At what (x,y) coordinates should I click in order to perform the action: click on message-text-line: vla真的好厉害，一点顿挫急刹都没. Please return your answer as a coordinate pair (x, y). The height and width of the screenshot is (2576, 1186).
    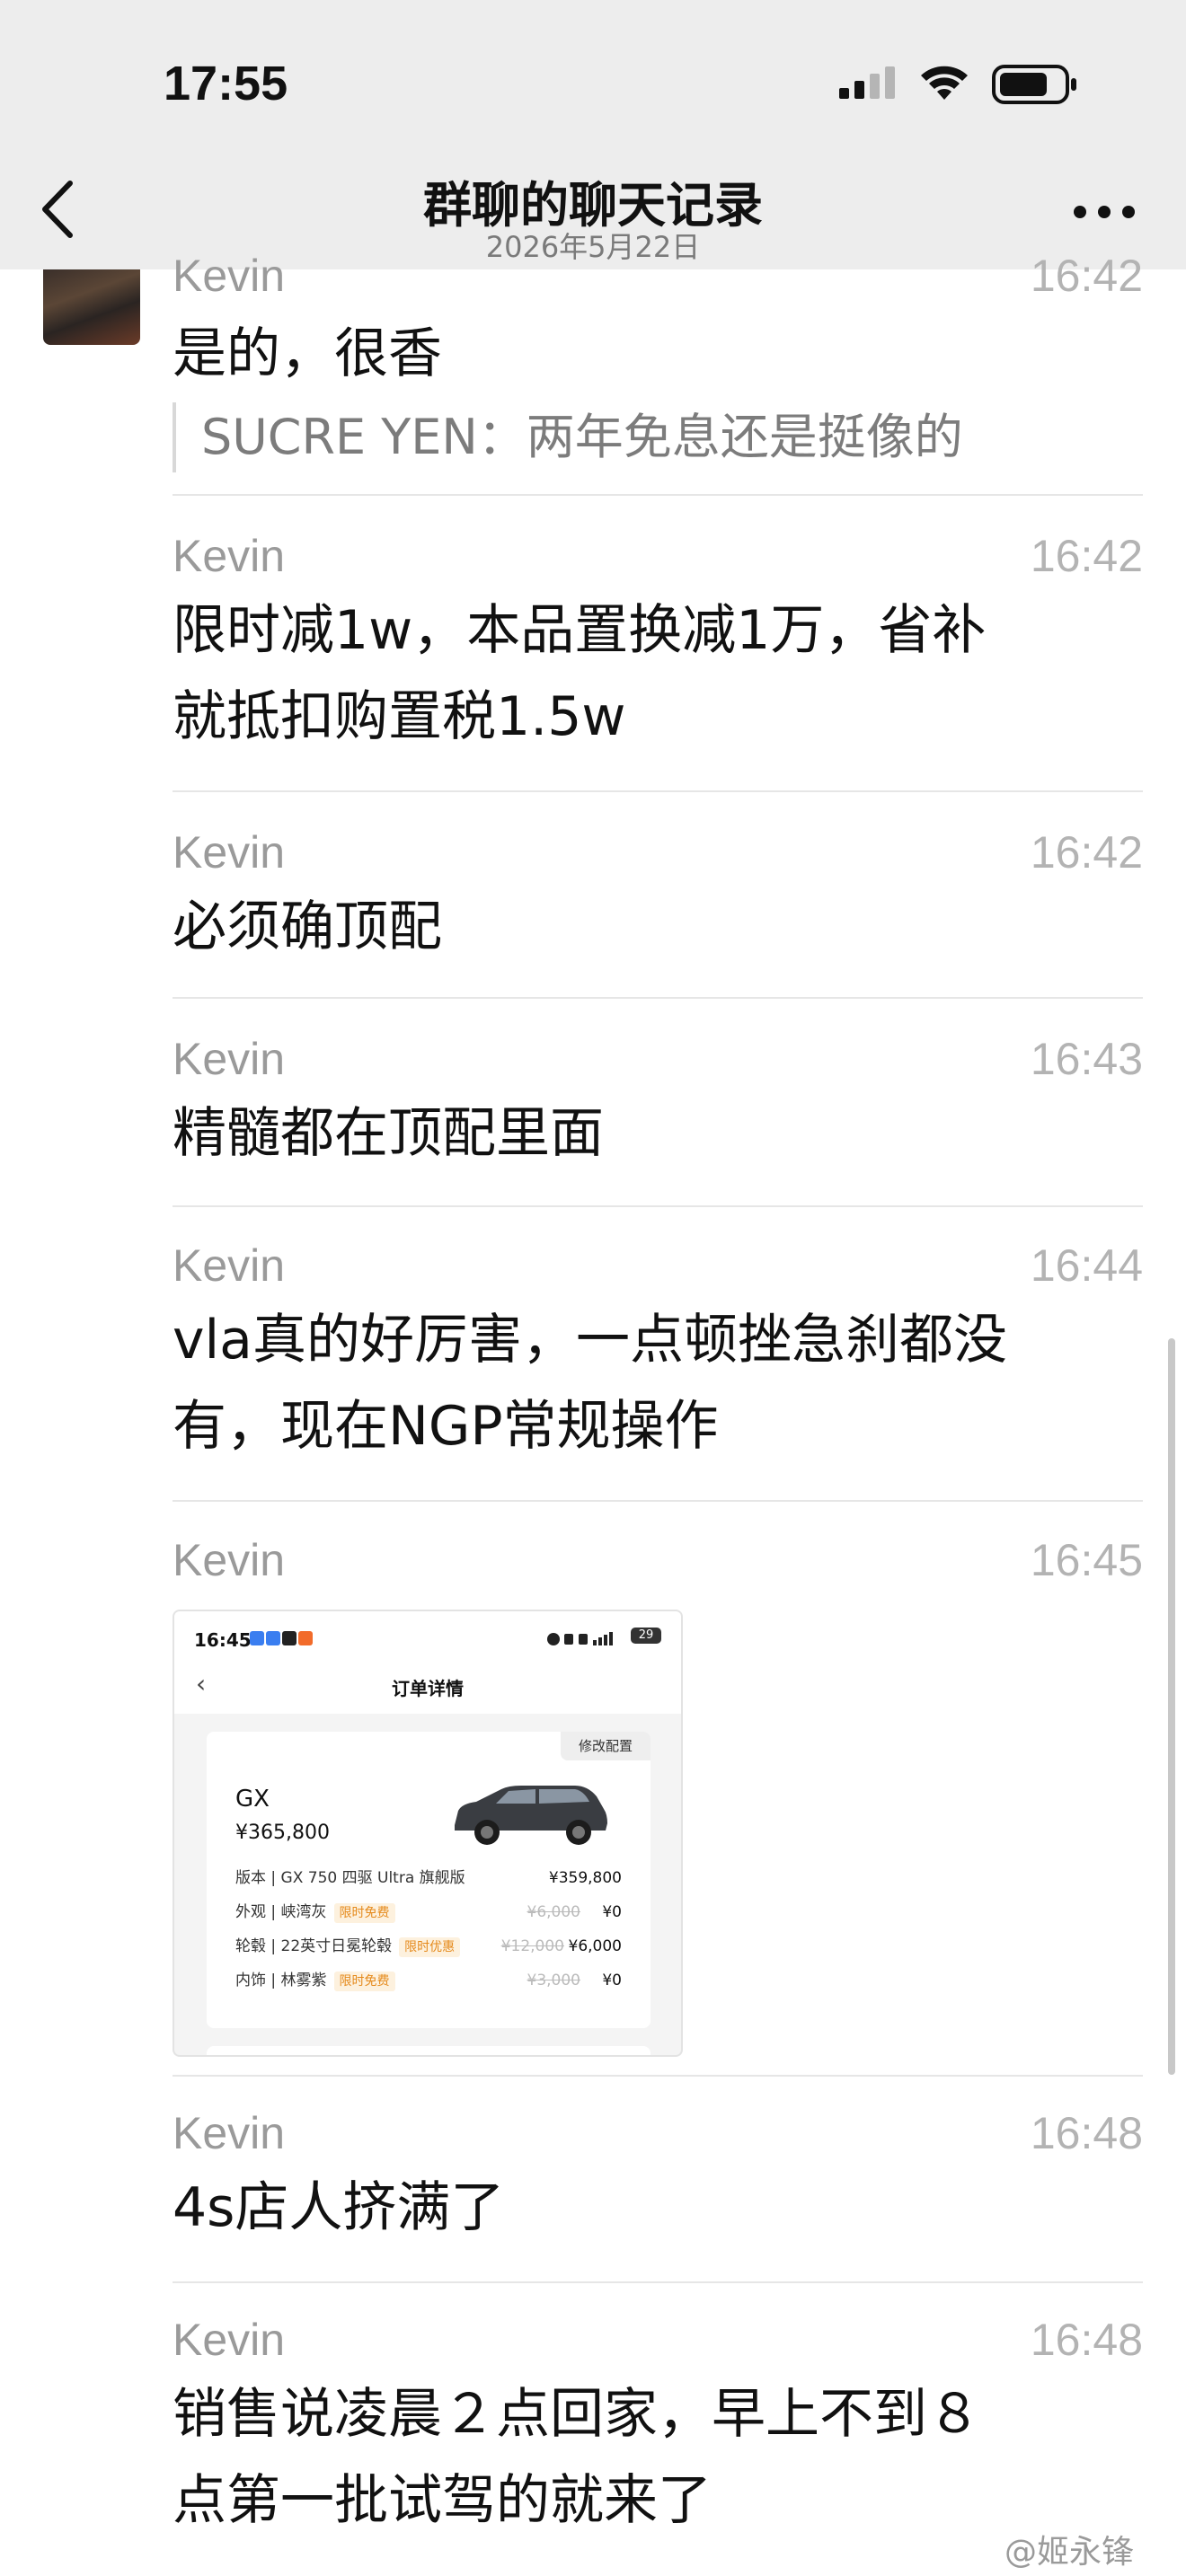
    Looking at the image, I should click on (590, 1340).